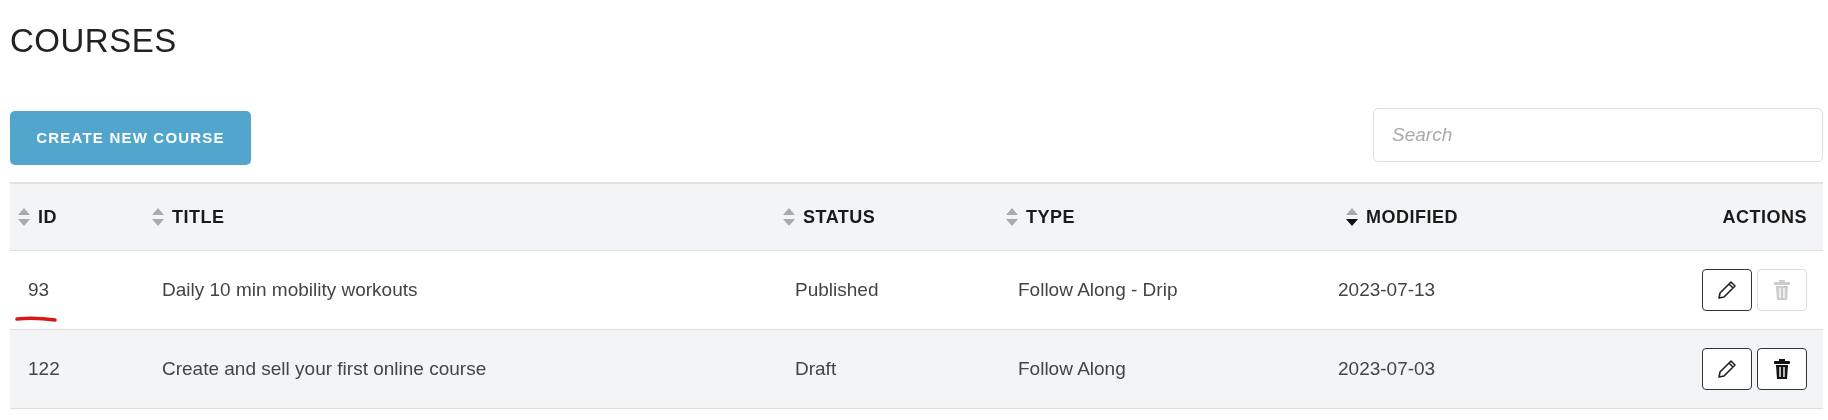 The height and width of the screenshot is (420, 1828). Describe the element at coordinates (198, 217) in the screenshot. I see `column-header: TITLE` at that location.